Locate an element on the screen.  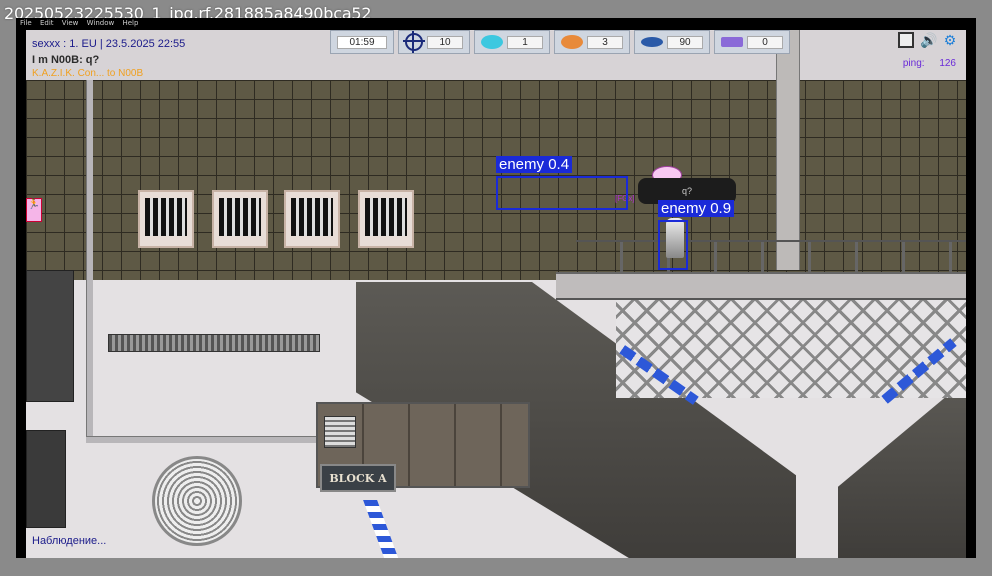
upper-platform is located at coordinates (761, 286).